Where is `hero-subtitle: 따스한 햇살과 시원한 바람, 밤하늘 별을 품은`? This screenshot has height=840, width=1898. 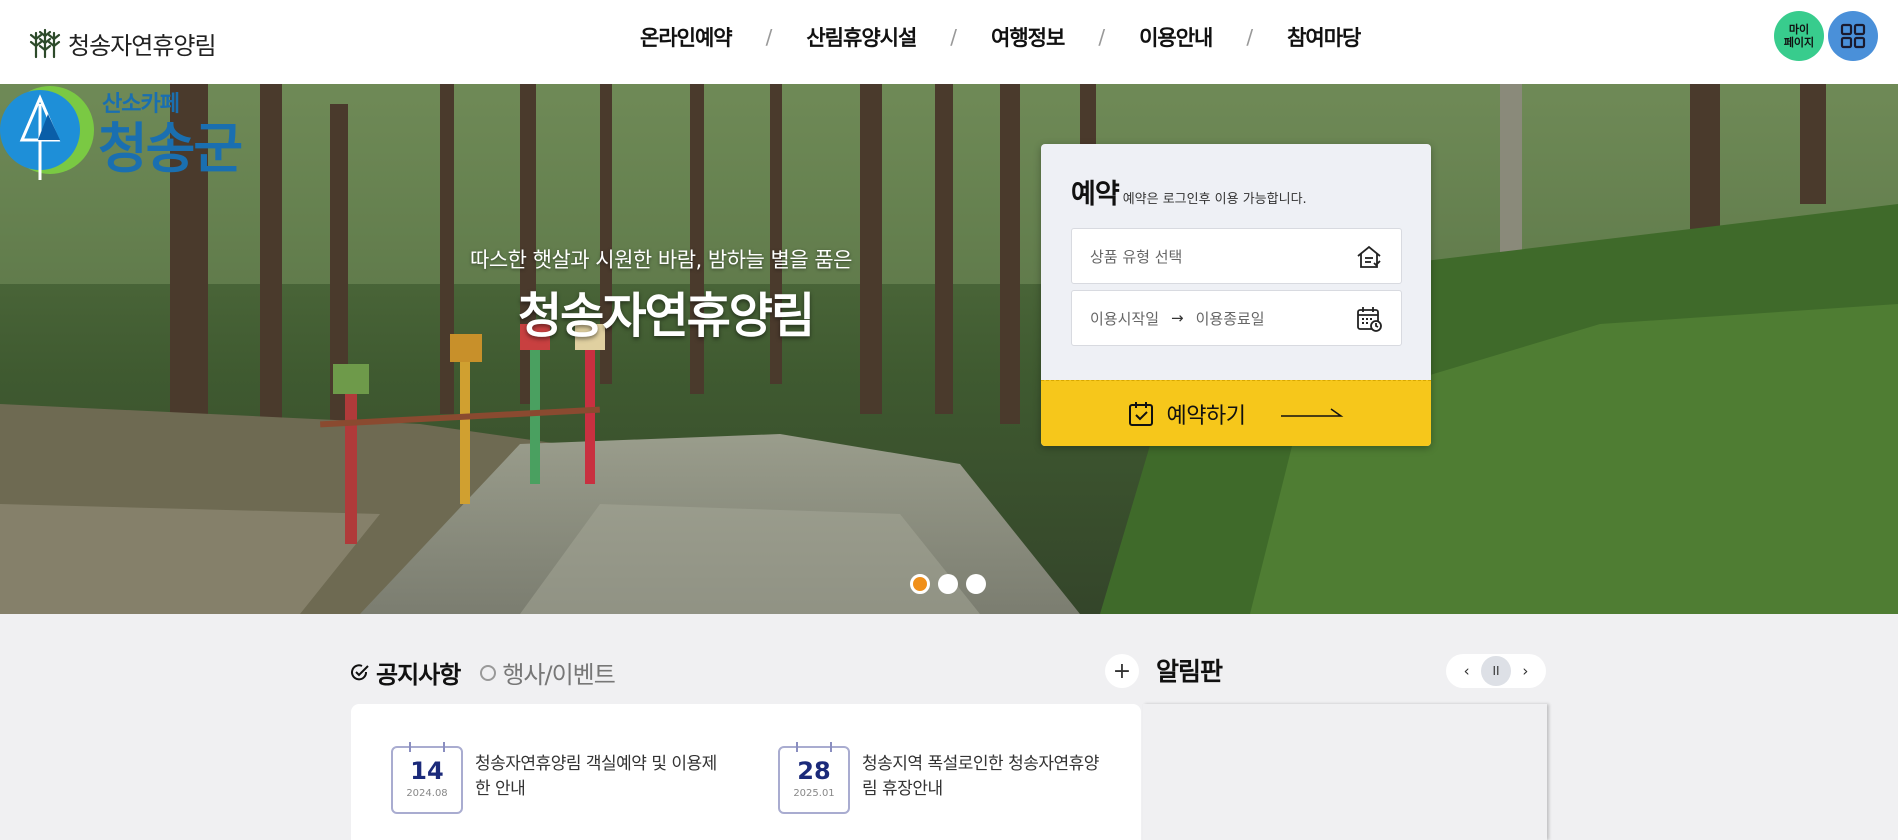 hero-subtitle: 따스한 햇살과 시원한 바람, 밤하늘 별을 품은 is located at coordinates (661, 260).